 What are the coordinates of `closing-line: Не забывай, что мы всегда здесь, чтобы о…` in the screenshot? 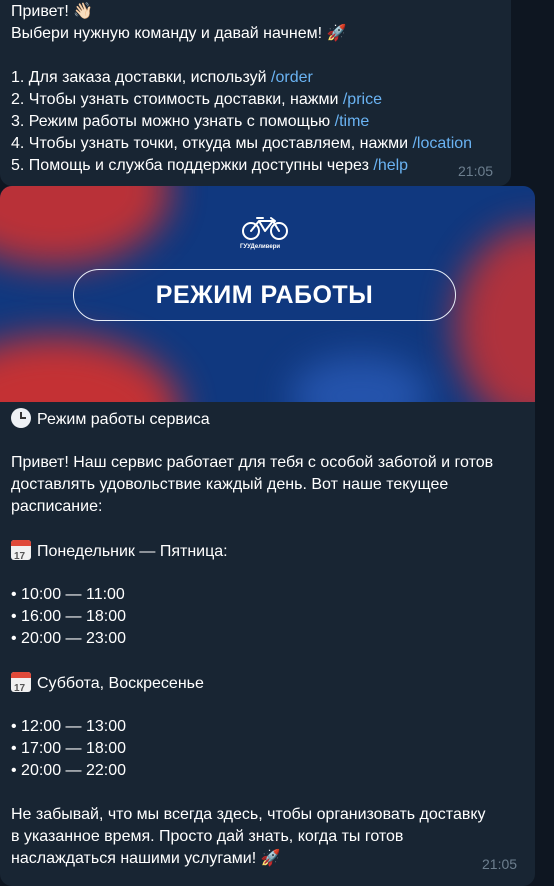 It's located at (248, 814).